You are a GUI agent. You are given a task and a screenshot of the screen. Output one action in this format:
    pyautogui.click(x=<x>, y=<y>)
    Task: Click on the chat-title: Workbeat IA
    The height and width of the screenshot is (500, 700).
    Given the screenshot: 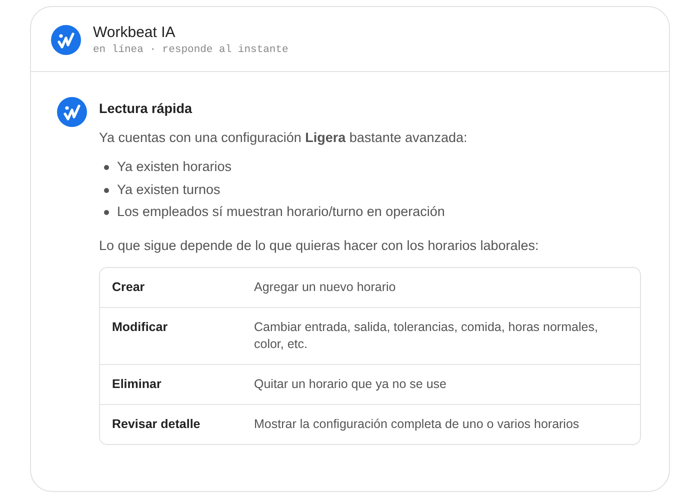 What is the action you would take?
    pyautogui.click(x=134, y=32)
    